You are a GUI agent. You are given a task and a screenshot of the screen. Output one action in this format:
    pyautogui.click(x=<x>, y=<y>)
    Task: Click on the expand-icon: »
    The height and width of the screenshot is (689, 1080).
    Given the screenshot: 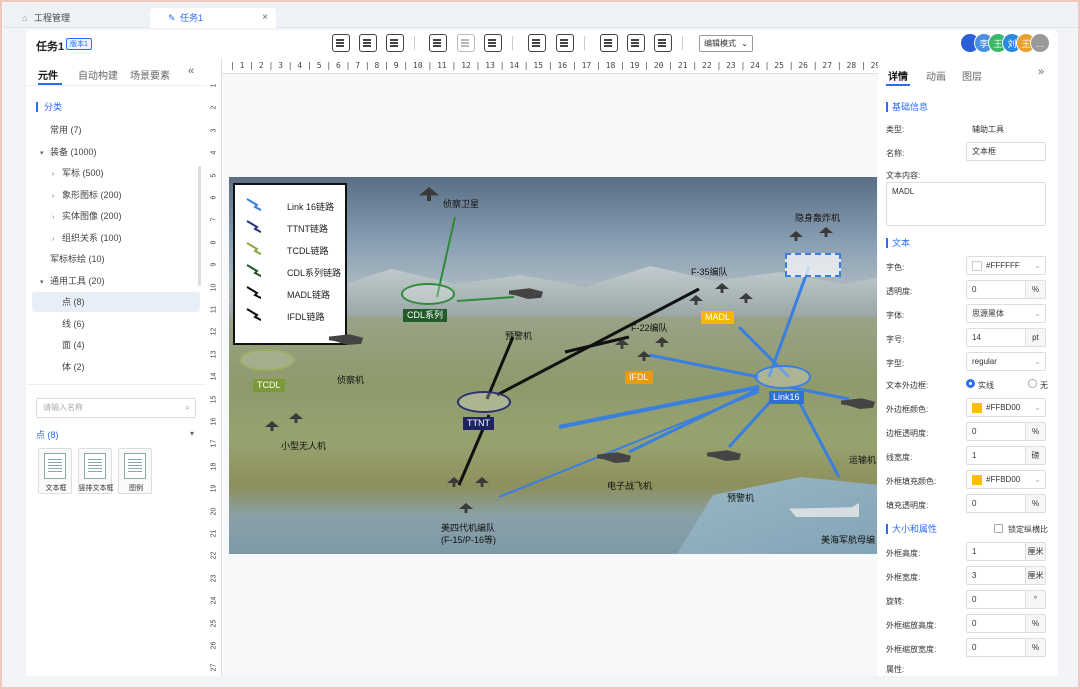 What is the action you would take?
    pyautogui.click(x=1041, y=72)
    